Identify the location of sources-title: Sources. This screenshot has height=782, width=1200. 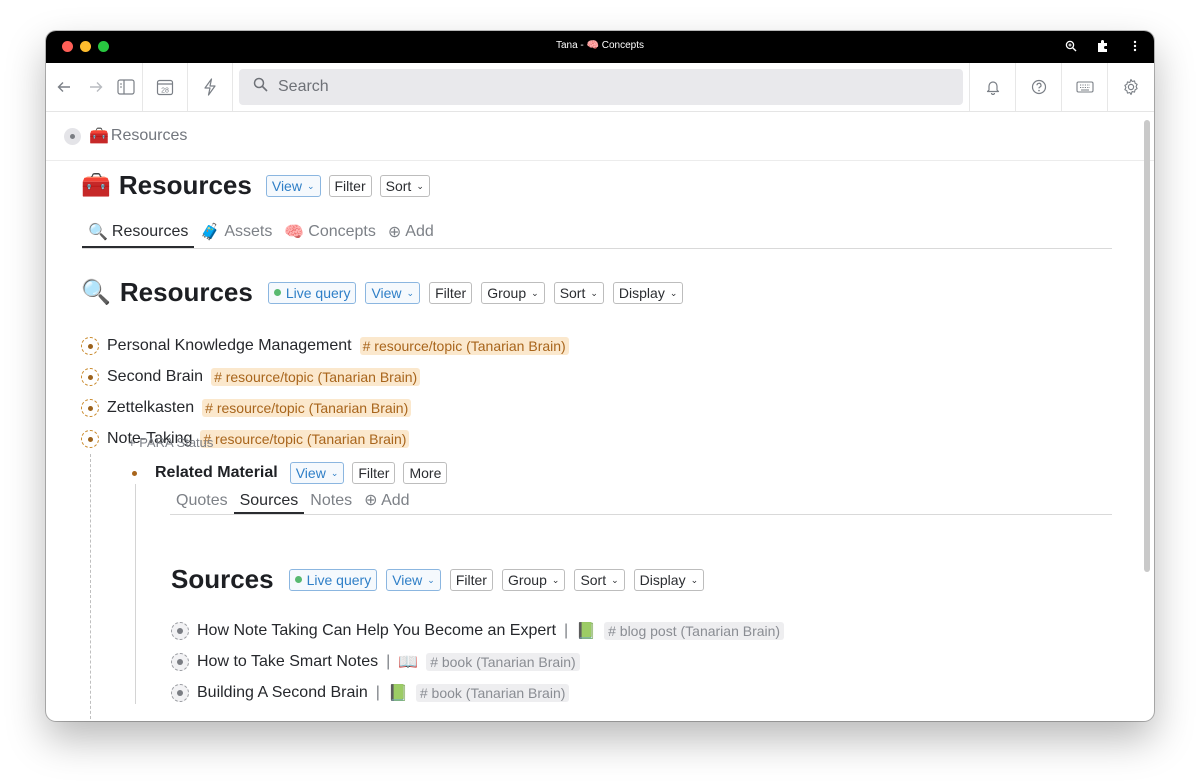
(222, 579).